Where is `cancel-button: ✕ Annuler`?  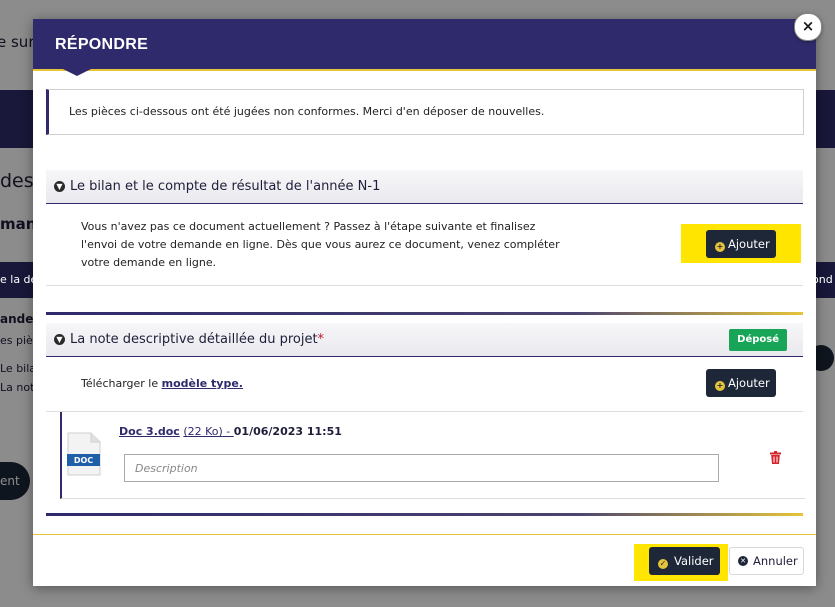 cancel-button: ✕ Annuler is located at coordinates (766, 561).